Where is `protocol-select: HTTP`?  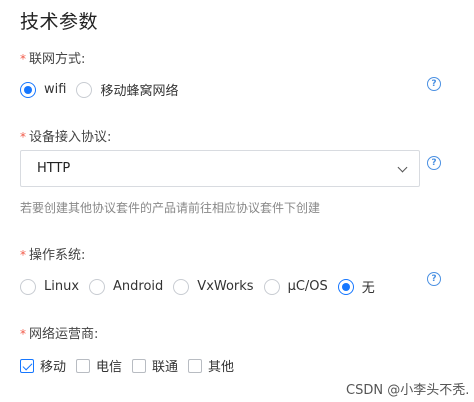
protocol-select: HTTP is located at coordinates (220, 168).